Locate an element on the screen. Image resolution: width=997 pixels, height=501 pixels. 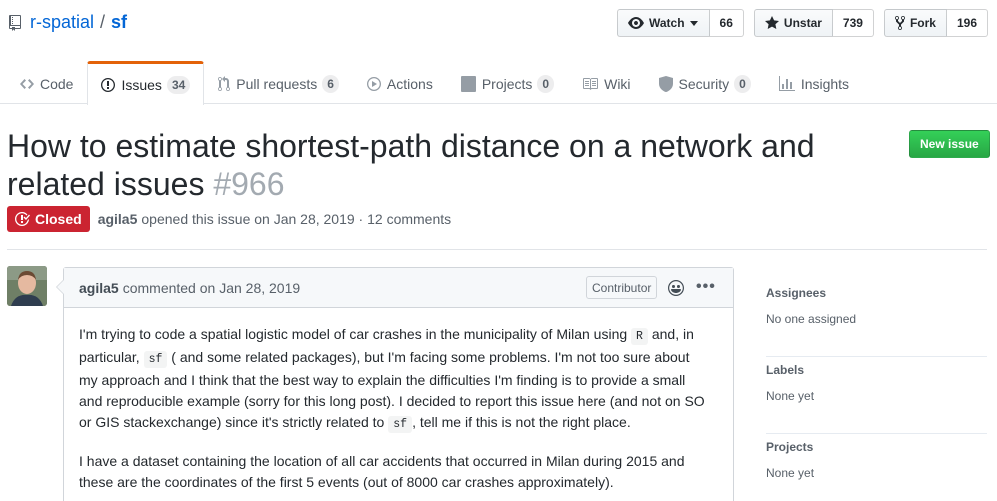
assignees-heading: Assignees is located at coordinates (796, 293).